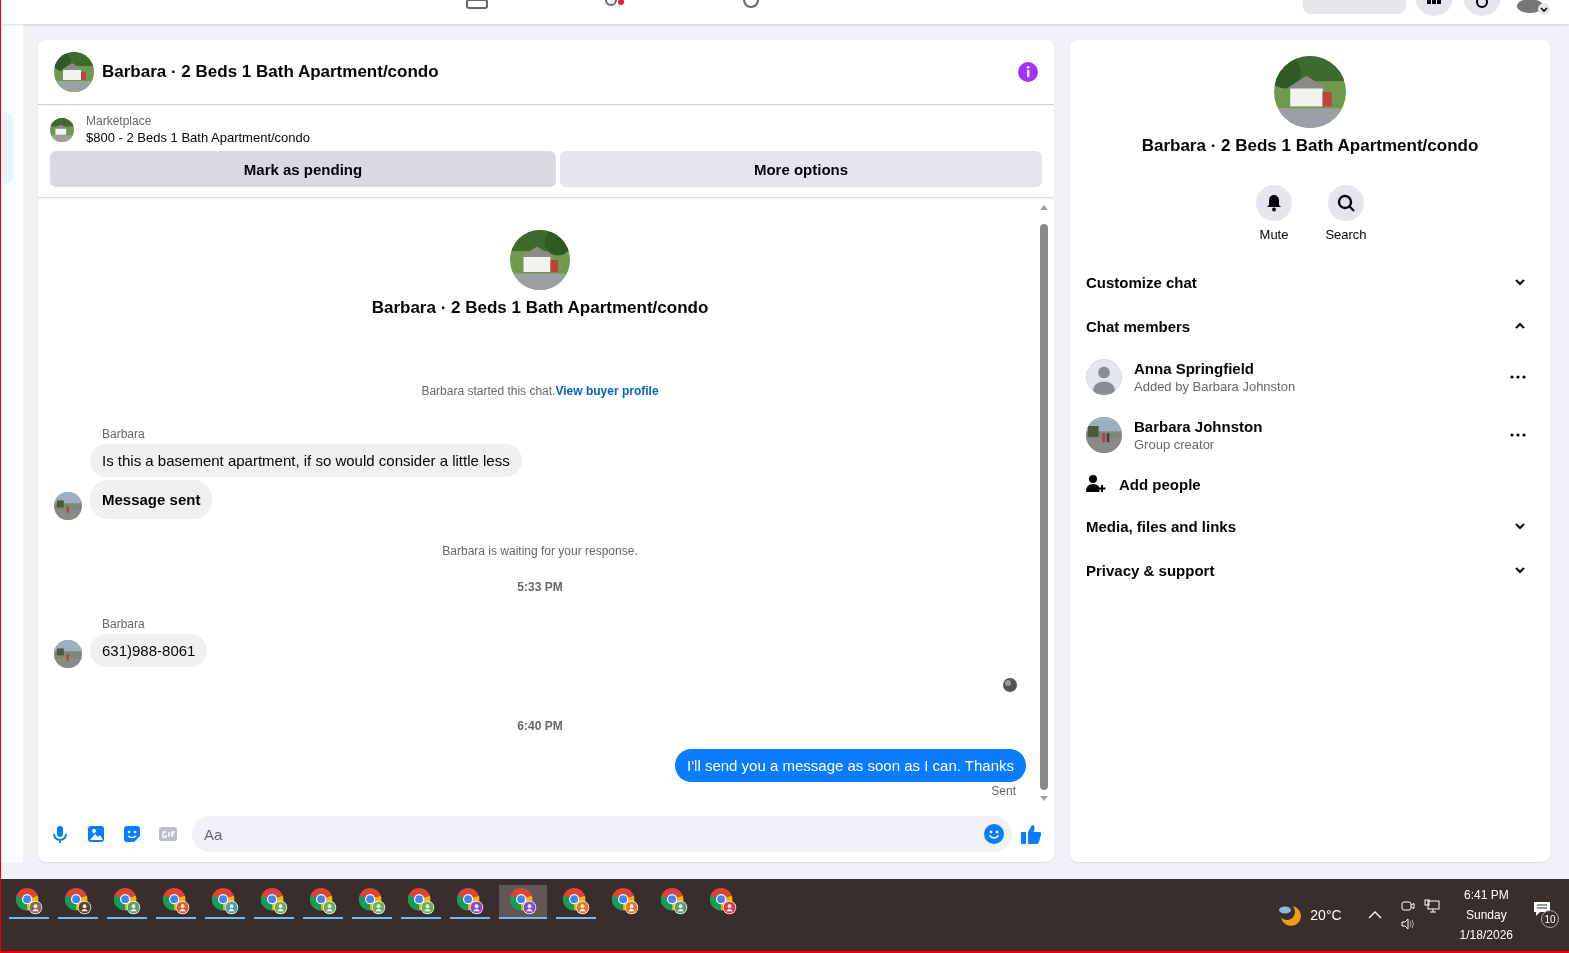 This screenshot has width=1569, height=953. What do you see at coordinates (1175, 444) in the screenshot?
I see `member-note: Group creator` at bounding box center [1175, 444].